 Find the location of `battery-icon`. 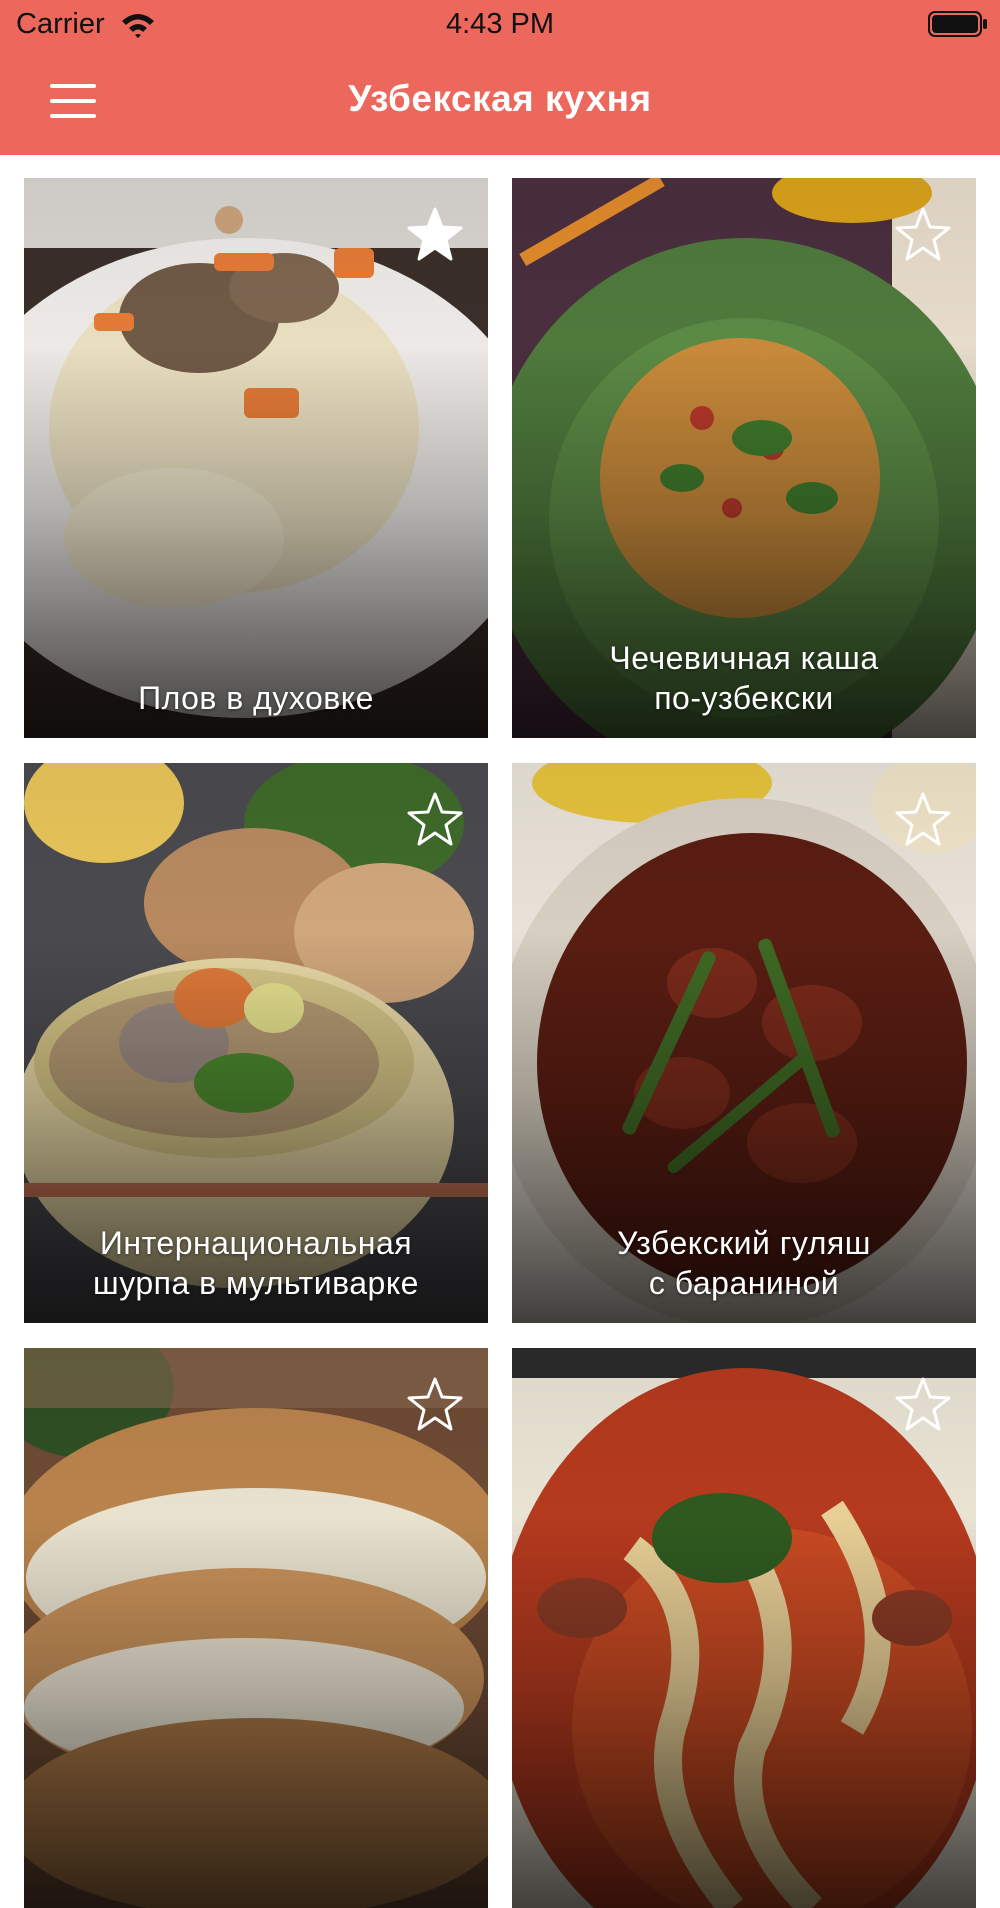

battery-icon is located at coordinates (957, 24).